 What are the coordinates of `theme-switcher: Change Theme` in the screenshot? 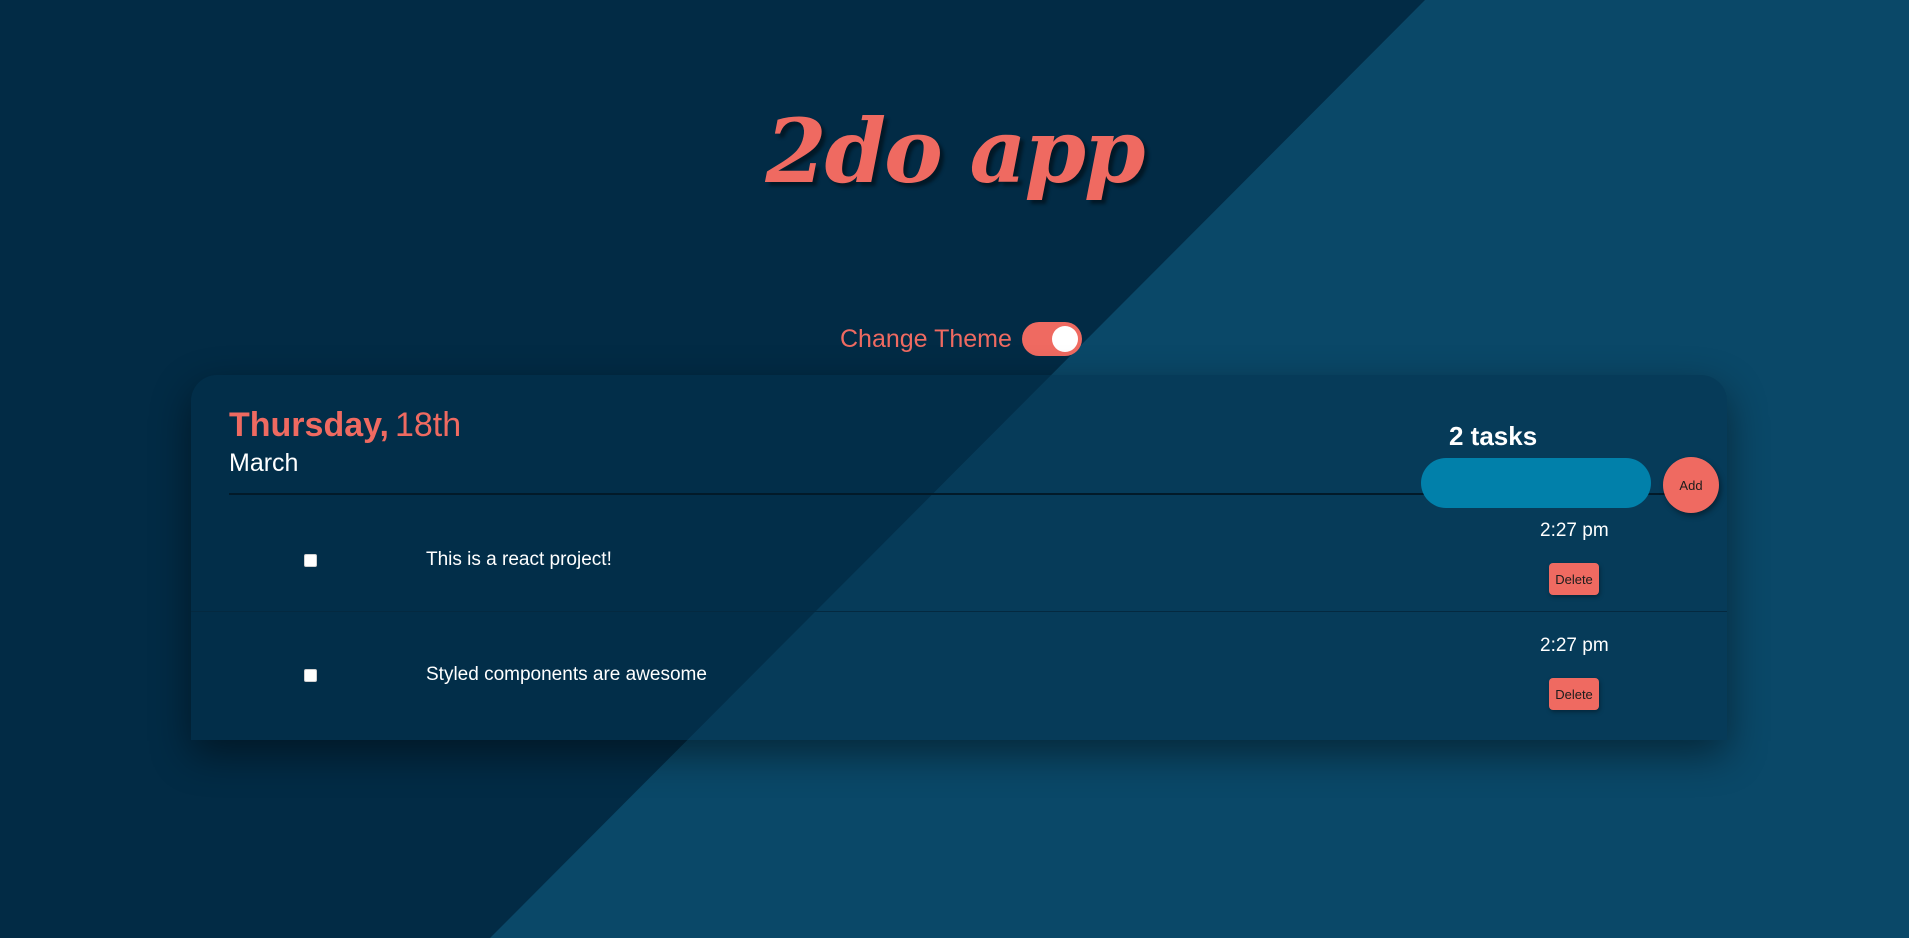 It's located at (961, 339).